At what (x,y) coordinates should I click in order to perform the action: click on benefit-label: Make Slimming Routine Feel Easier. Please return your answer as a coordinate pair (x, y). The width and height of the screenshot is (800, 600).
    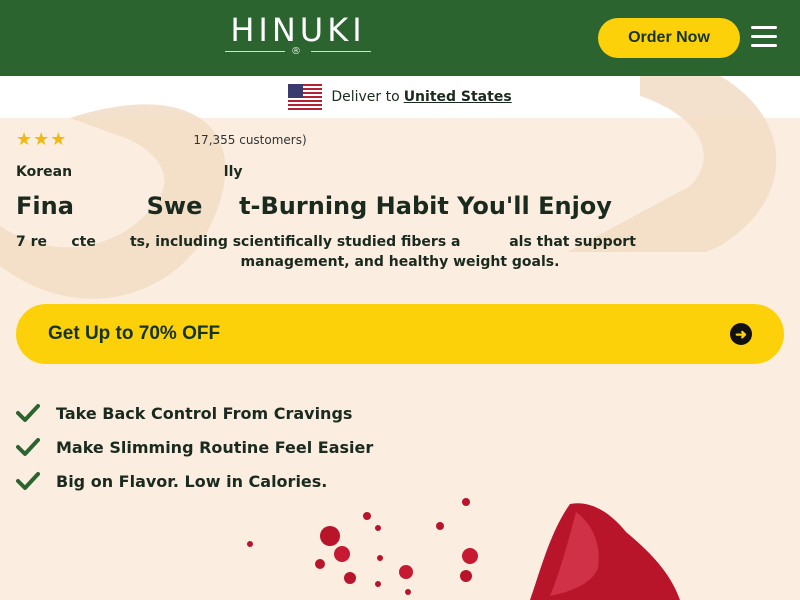
    Looking at the image, I should click on (215, 447).